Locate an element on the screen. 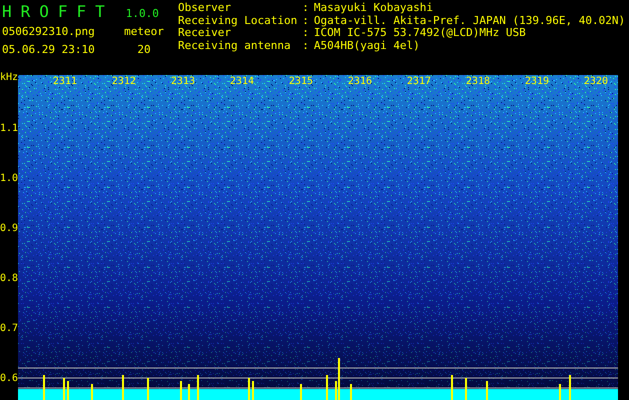 Image resolution: width=629 pixels, height=400 pixels. info-label: Receiving antenna is located at coordinates (235, 46).